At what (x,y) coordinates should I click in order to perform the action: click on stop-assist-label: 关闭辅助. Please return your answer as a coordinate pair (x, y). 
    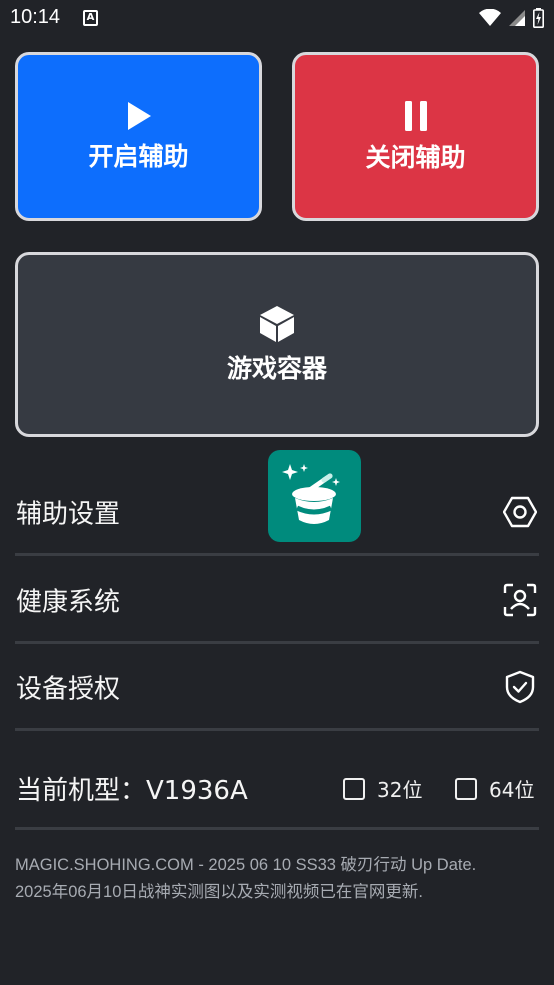
    Looking at the image, I should click on (415, 157).